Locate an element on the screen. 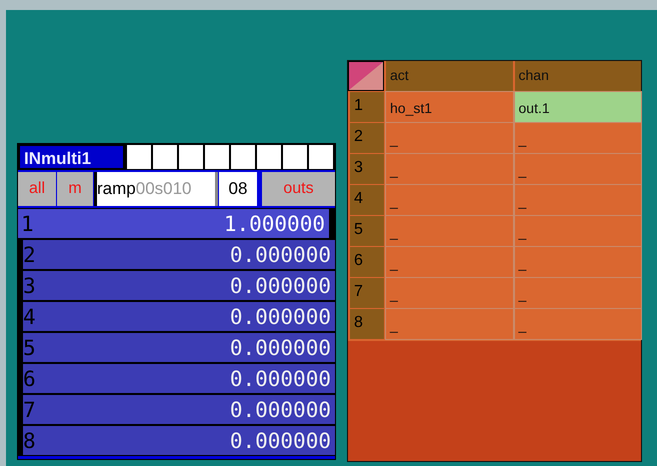 The width and height of the screenshot is (657, 466). name-field: ramp00s010 is located at coordinates (156, 189).